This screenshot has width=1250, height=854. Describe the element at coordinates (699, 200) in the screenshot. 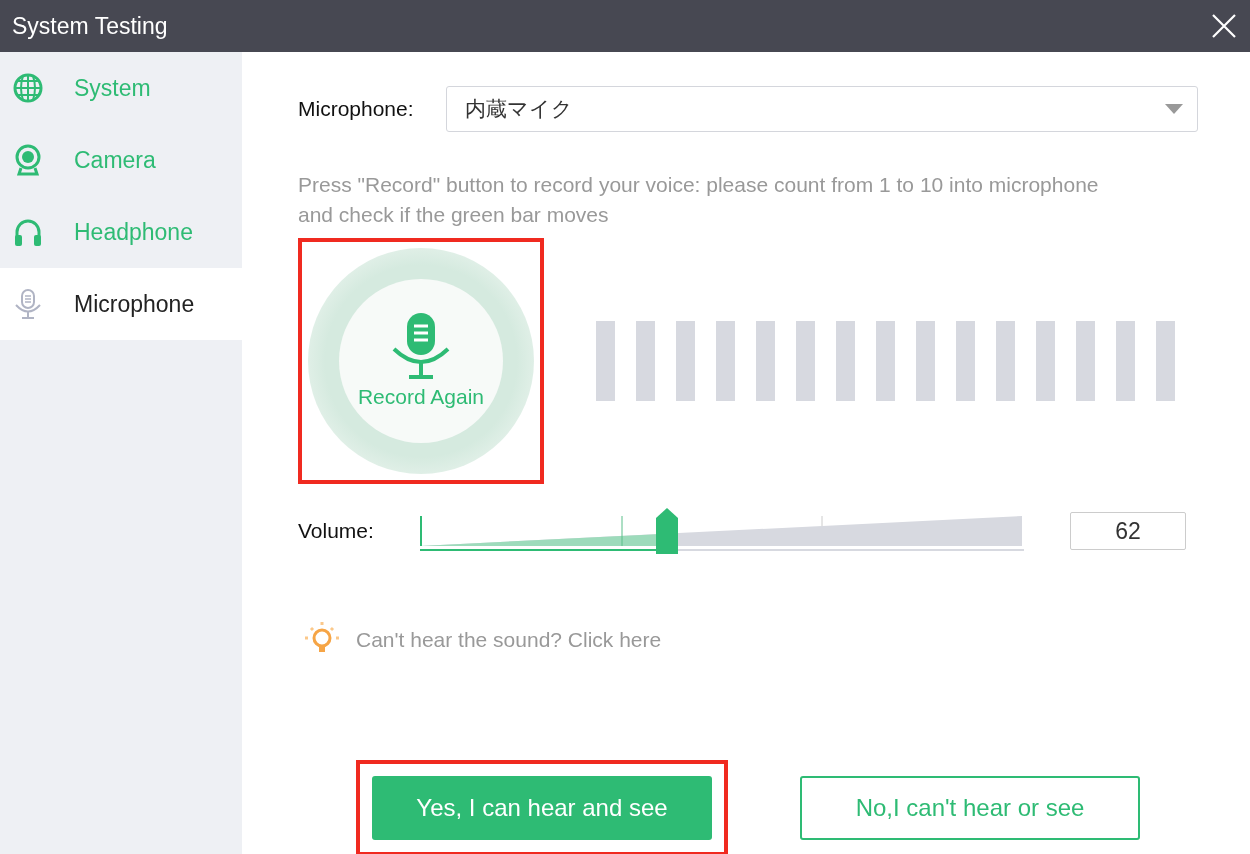

I see `instructions-text: Press "Record" button to record your voice: please count from 1 to 10 into microphone and check if the green bar moves` at that location.